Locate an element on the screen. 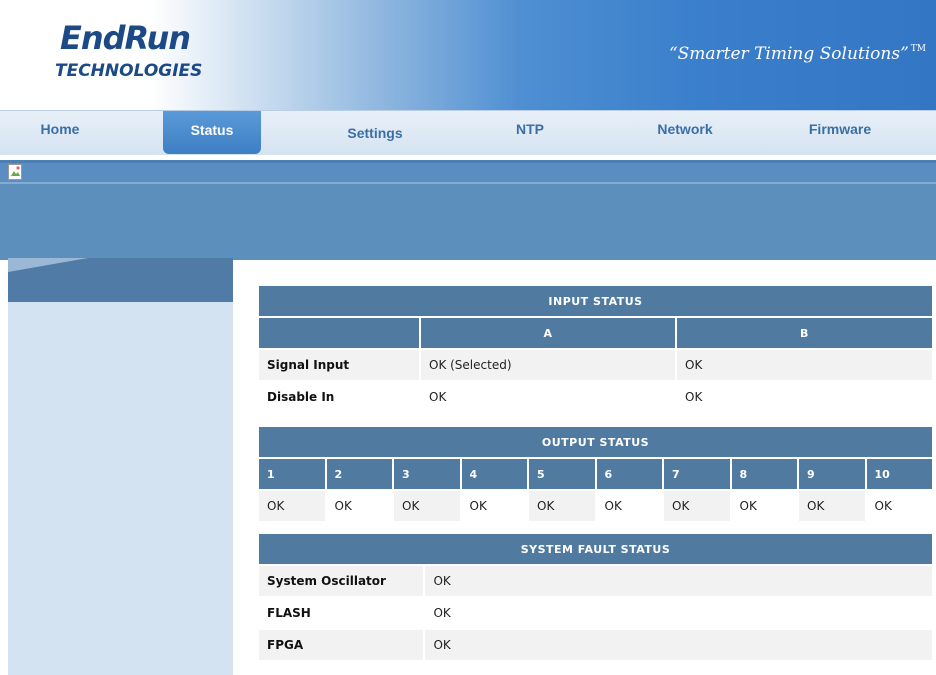 This screenshot has width=936, height=675. row-label: System Oscillator is located at coordinates (341, 581).